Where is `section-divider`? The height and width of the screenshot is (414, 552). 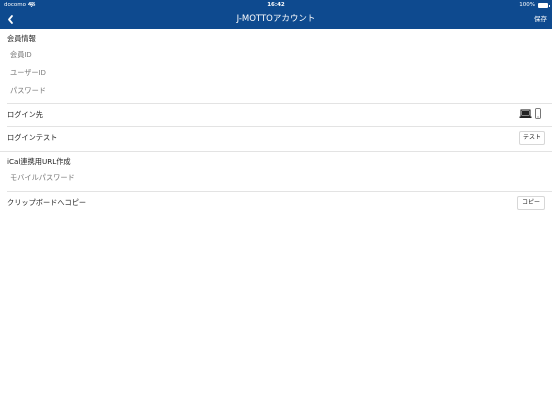
section-divider is located at coordinates (276, 151).